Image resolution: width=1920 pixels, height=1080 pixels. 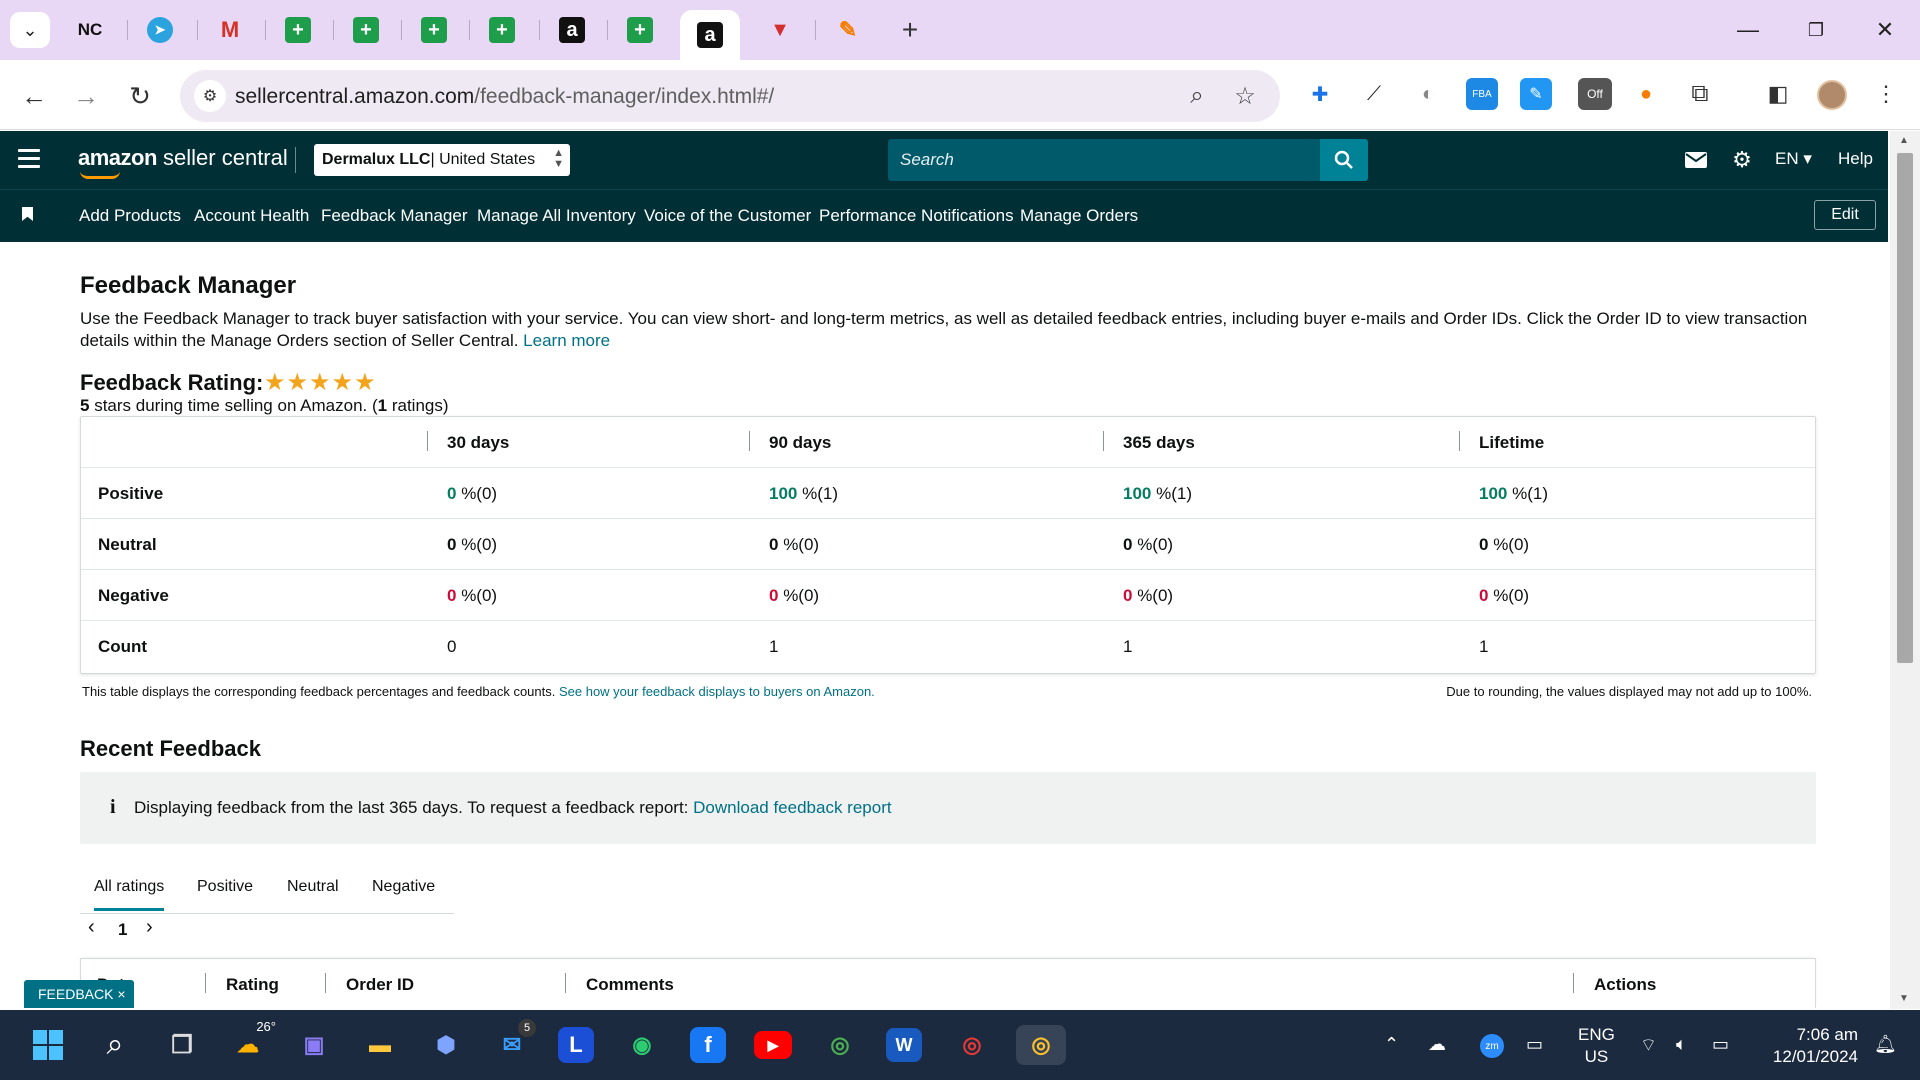 What do you see at coordinates (140, 96) in the screenshot?
I see `reload-button: ↻` at bounding box center [140, 96].